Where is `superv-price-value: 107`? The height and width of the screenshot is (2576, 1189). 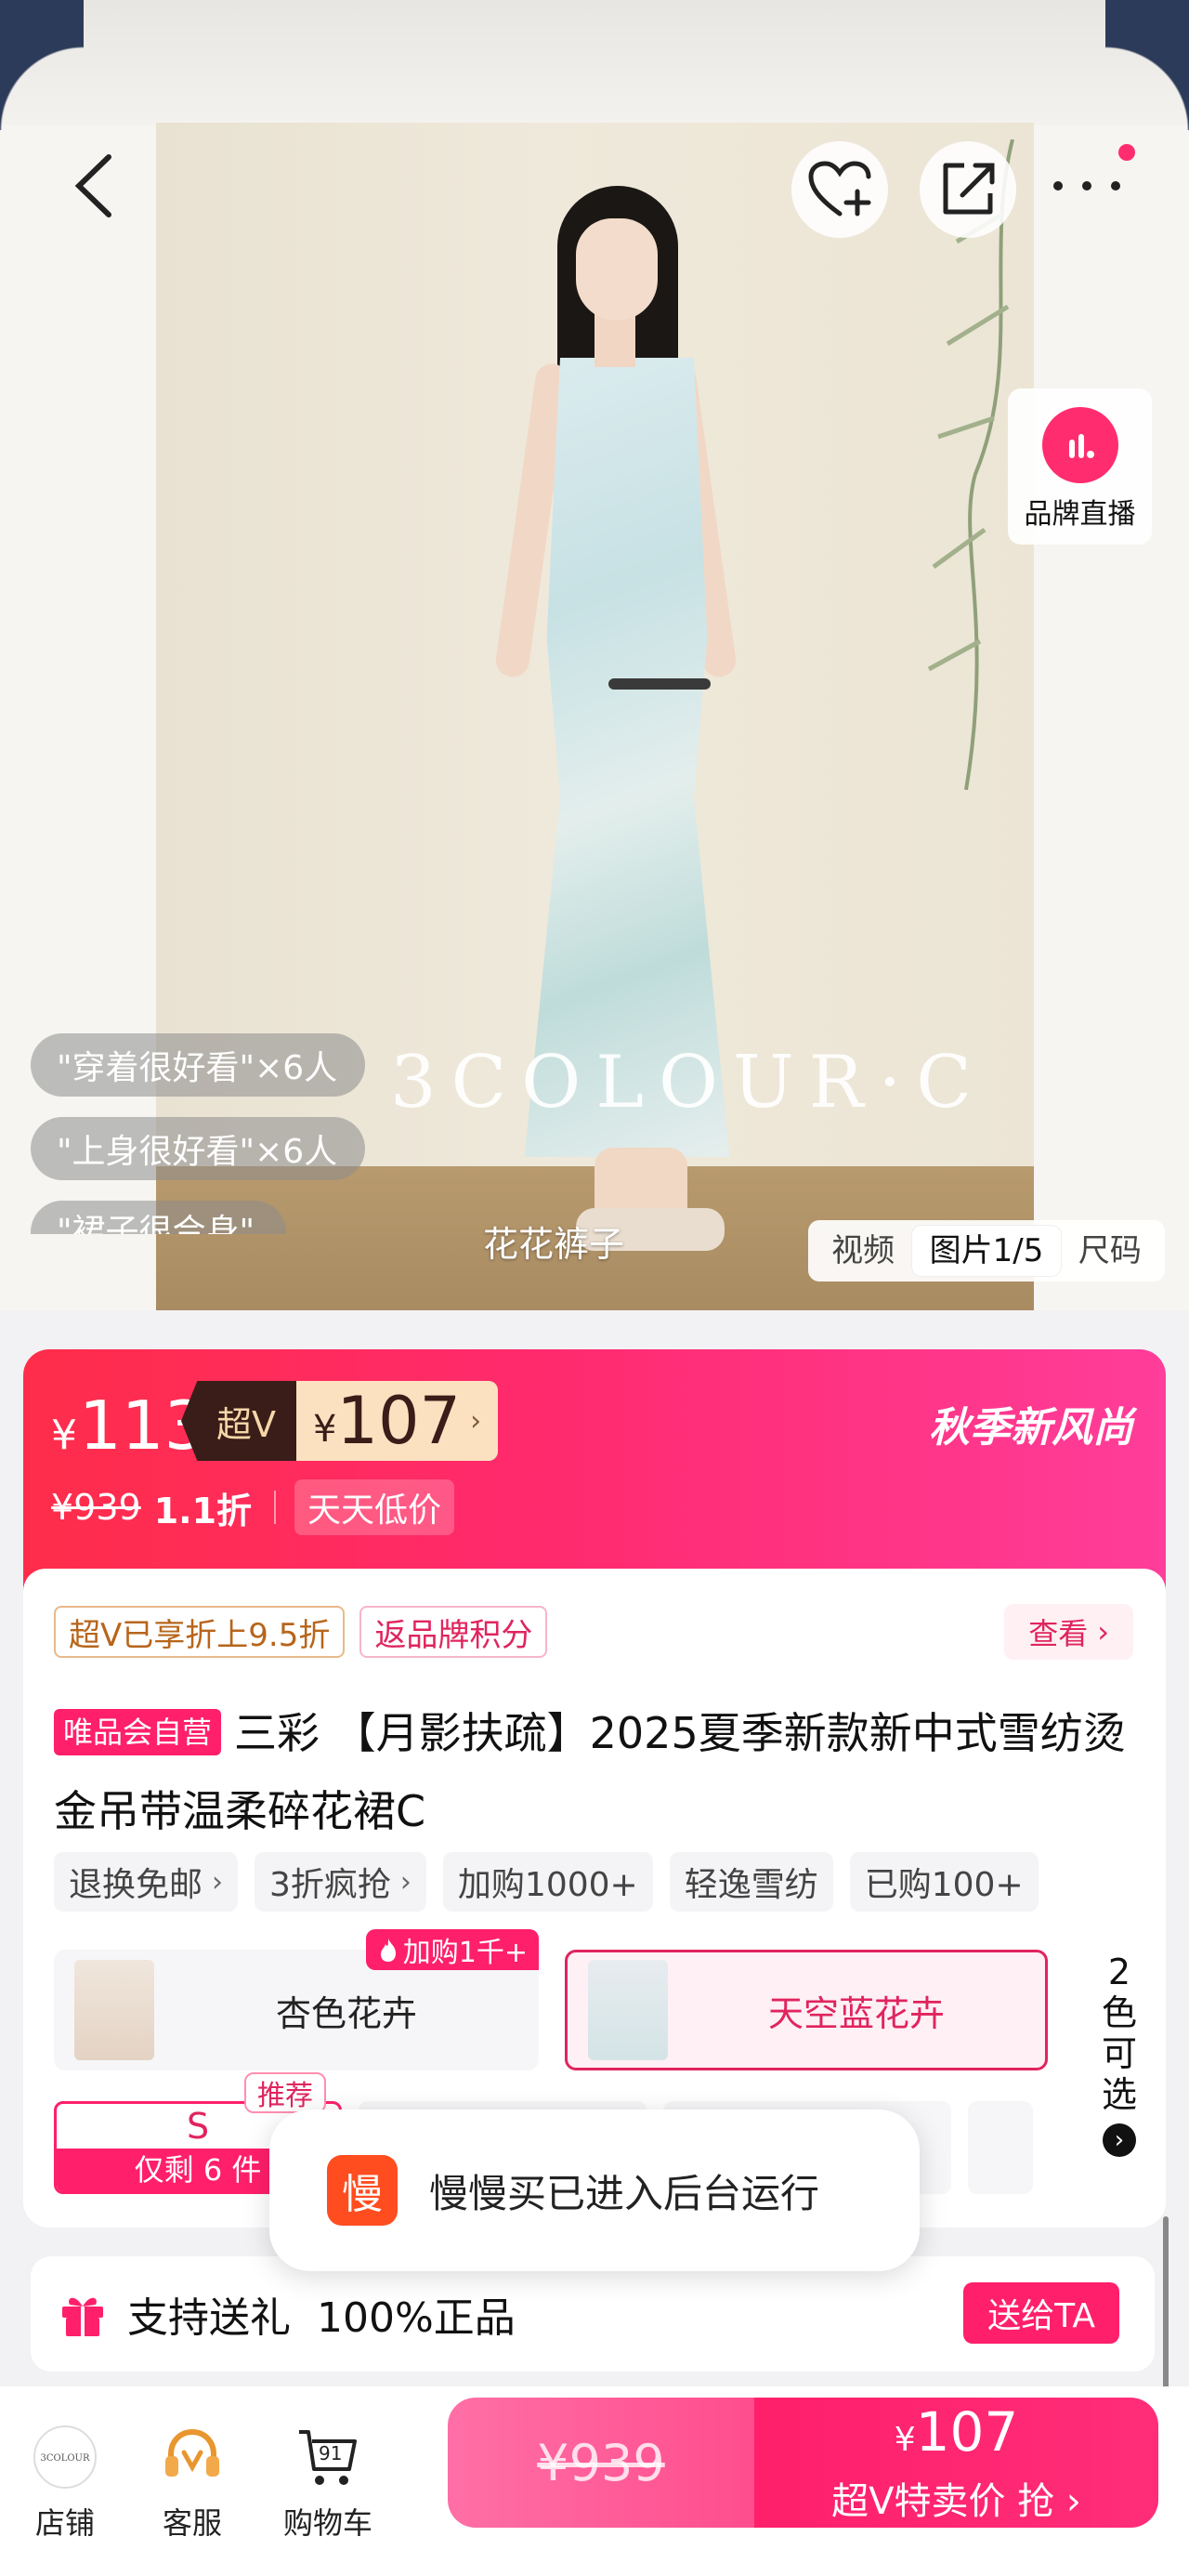
superv-price-value: 107 is located at coordinates (399, 1421).